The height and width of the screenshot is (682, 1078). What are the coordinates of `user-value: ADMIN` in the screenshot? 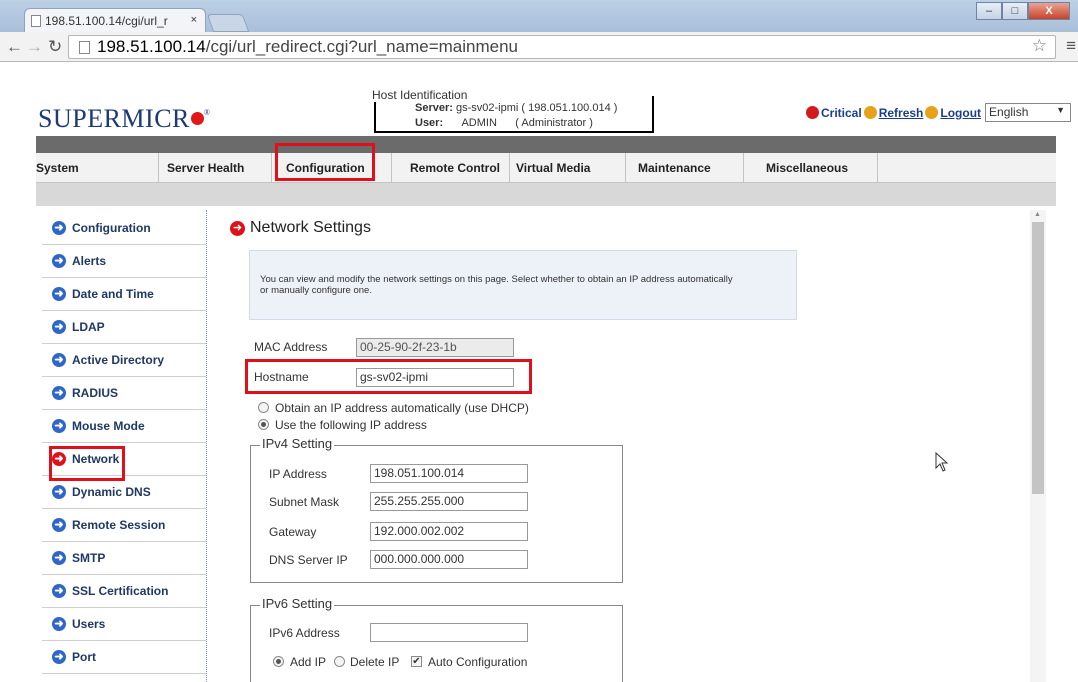 It's located at (479, 123).